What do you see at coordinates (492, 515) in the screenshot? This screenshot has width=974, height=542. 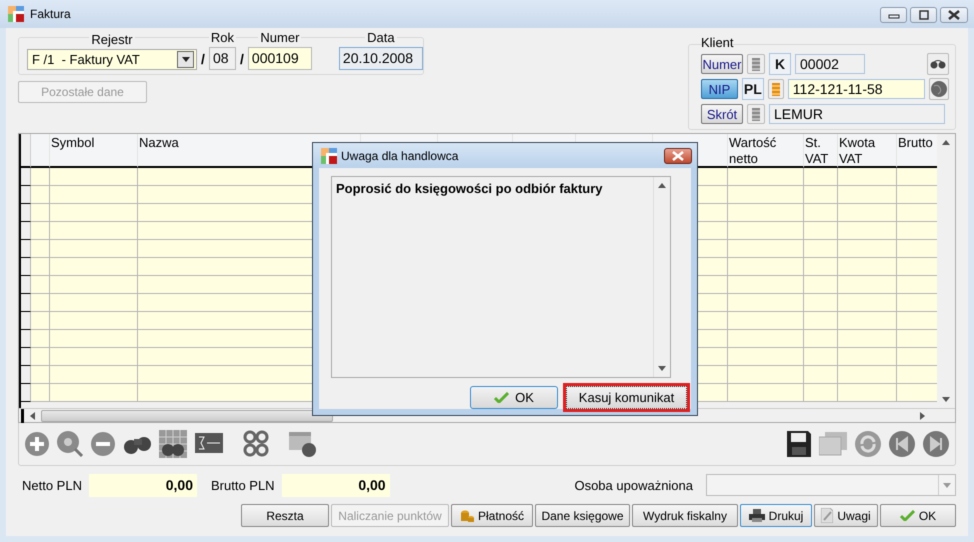 I see `action-button: Płatność` at bounding box center [492, 515].